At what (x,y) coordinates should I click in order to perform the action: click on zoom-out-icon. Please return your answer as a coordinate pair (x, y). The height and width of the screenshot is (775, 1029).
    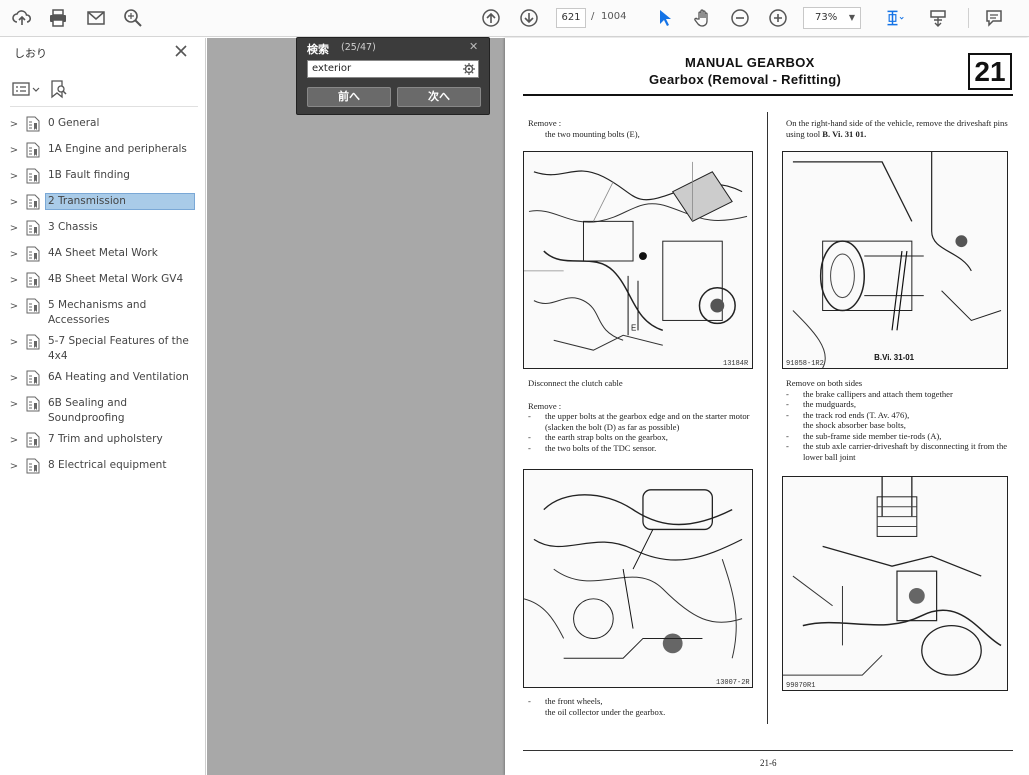
    Looking at the image, I should click on (740, 18).